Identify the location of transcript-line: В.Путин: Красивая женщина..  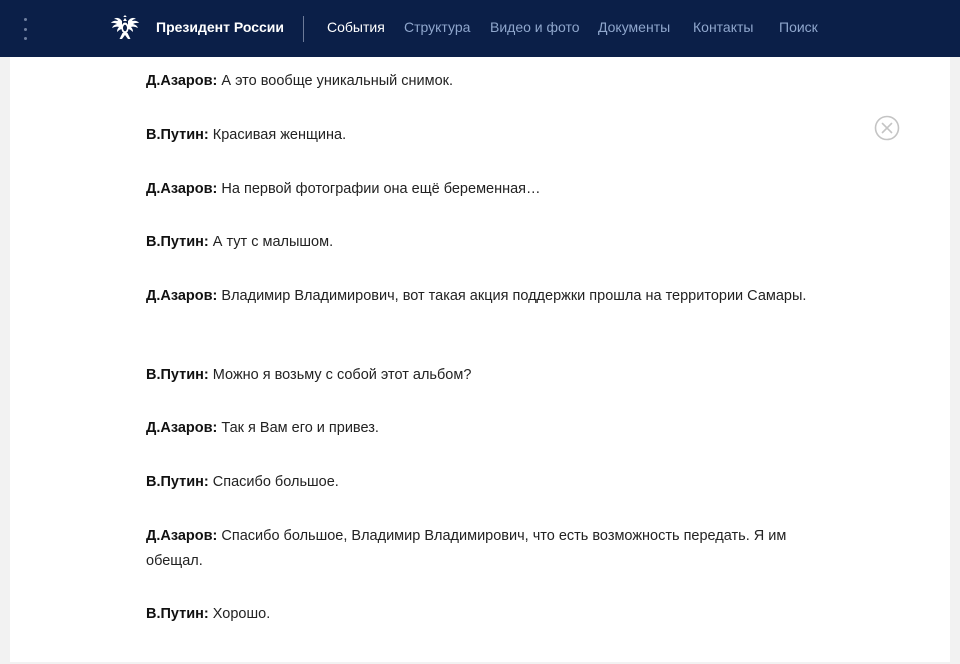
(486, 135).